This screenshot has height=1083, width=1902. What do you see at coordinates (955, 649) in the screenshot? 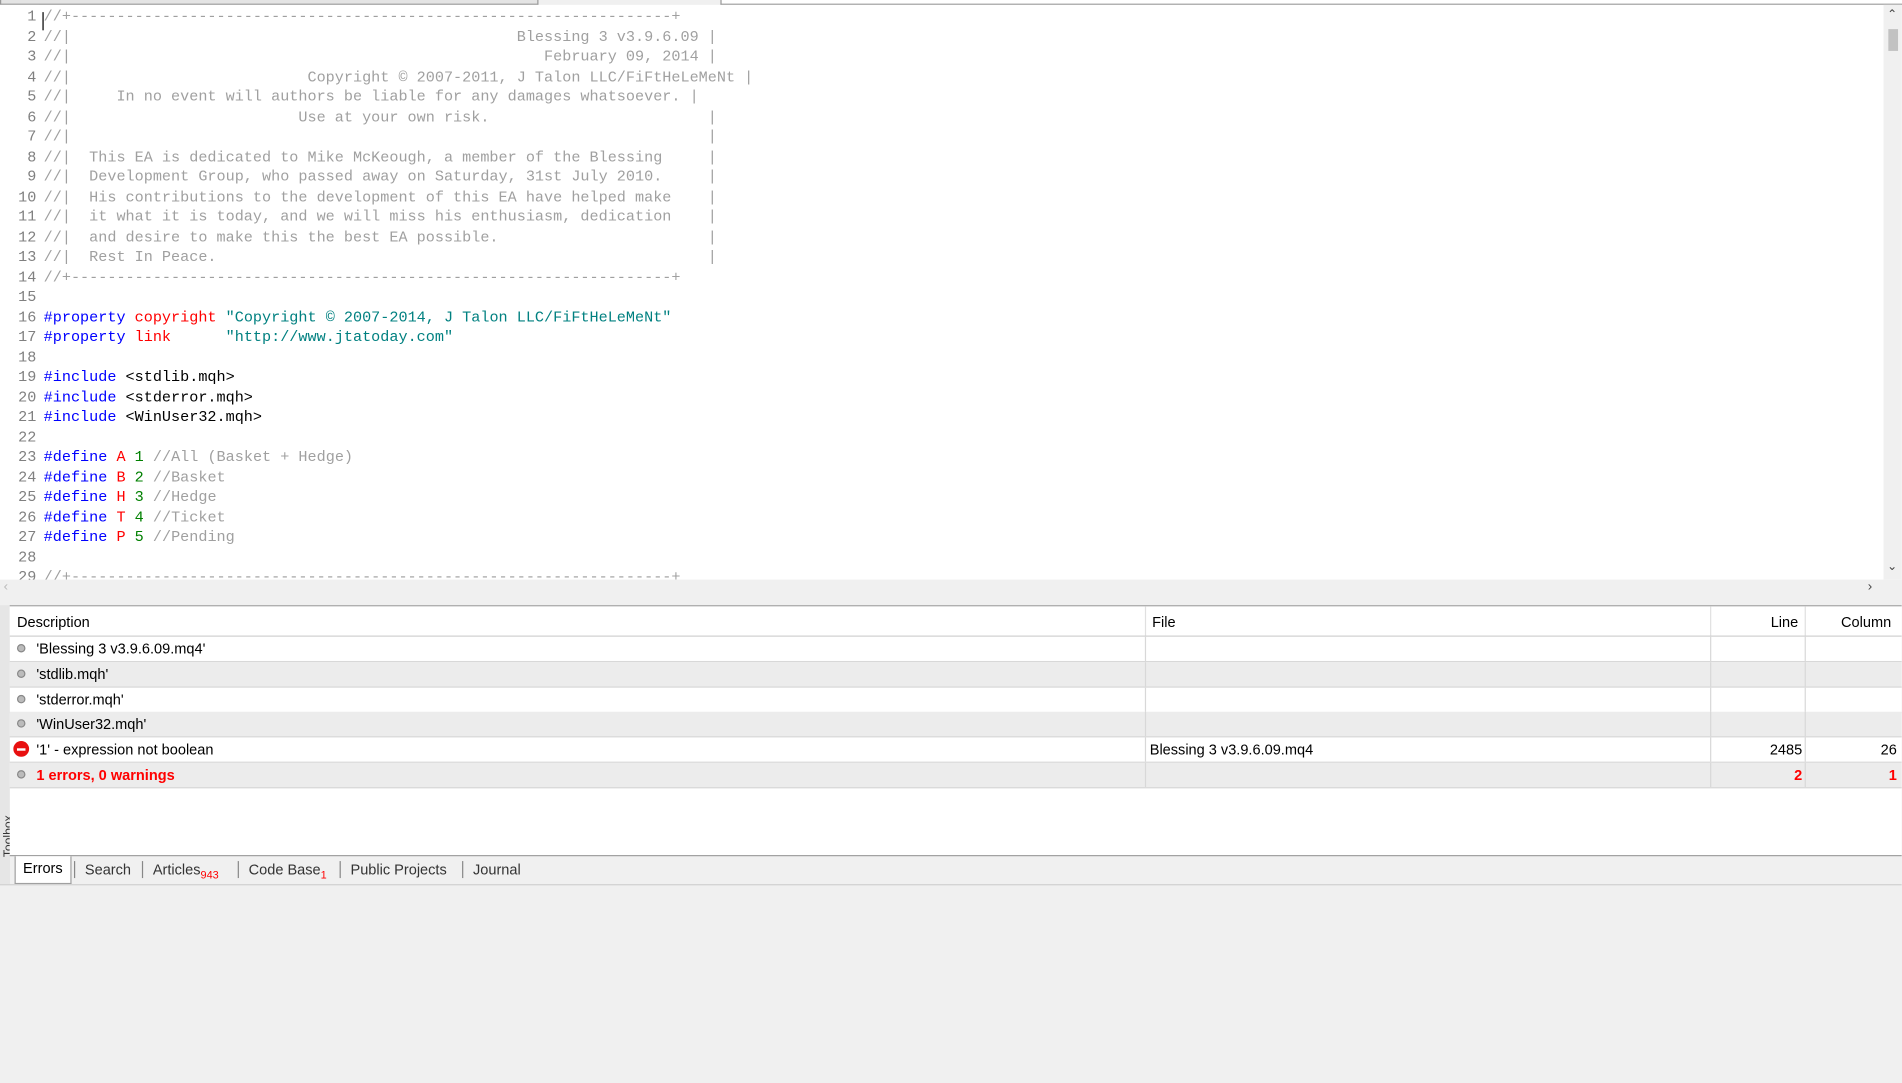
I see `error-row: 'Blessing 3 v3.9.6.09.mq4'` at bounding box center [955, 649].